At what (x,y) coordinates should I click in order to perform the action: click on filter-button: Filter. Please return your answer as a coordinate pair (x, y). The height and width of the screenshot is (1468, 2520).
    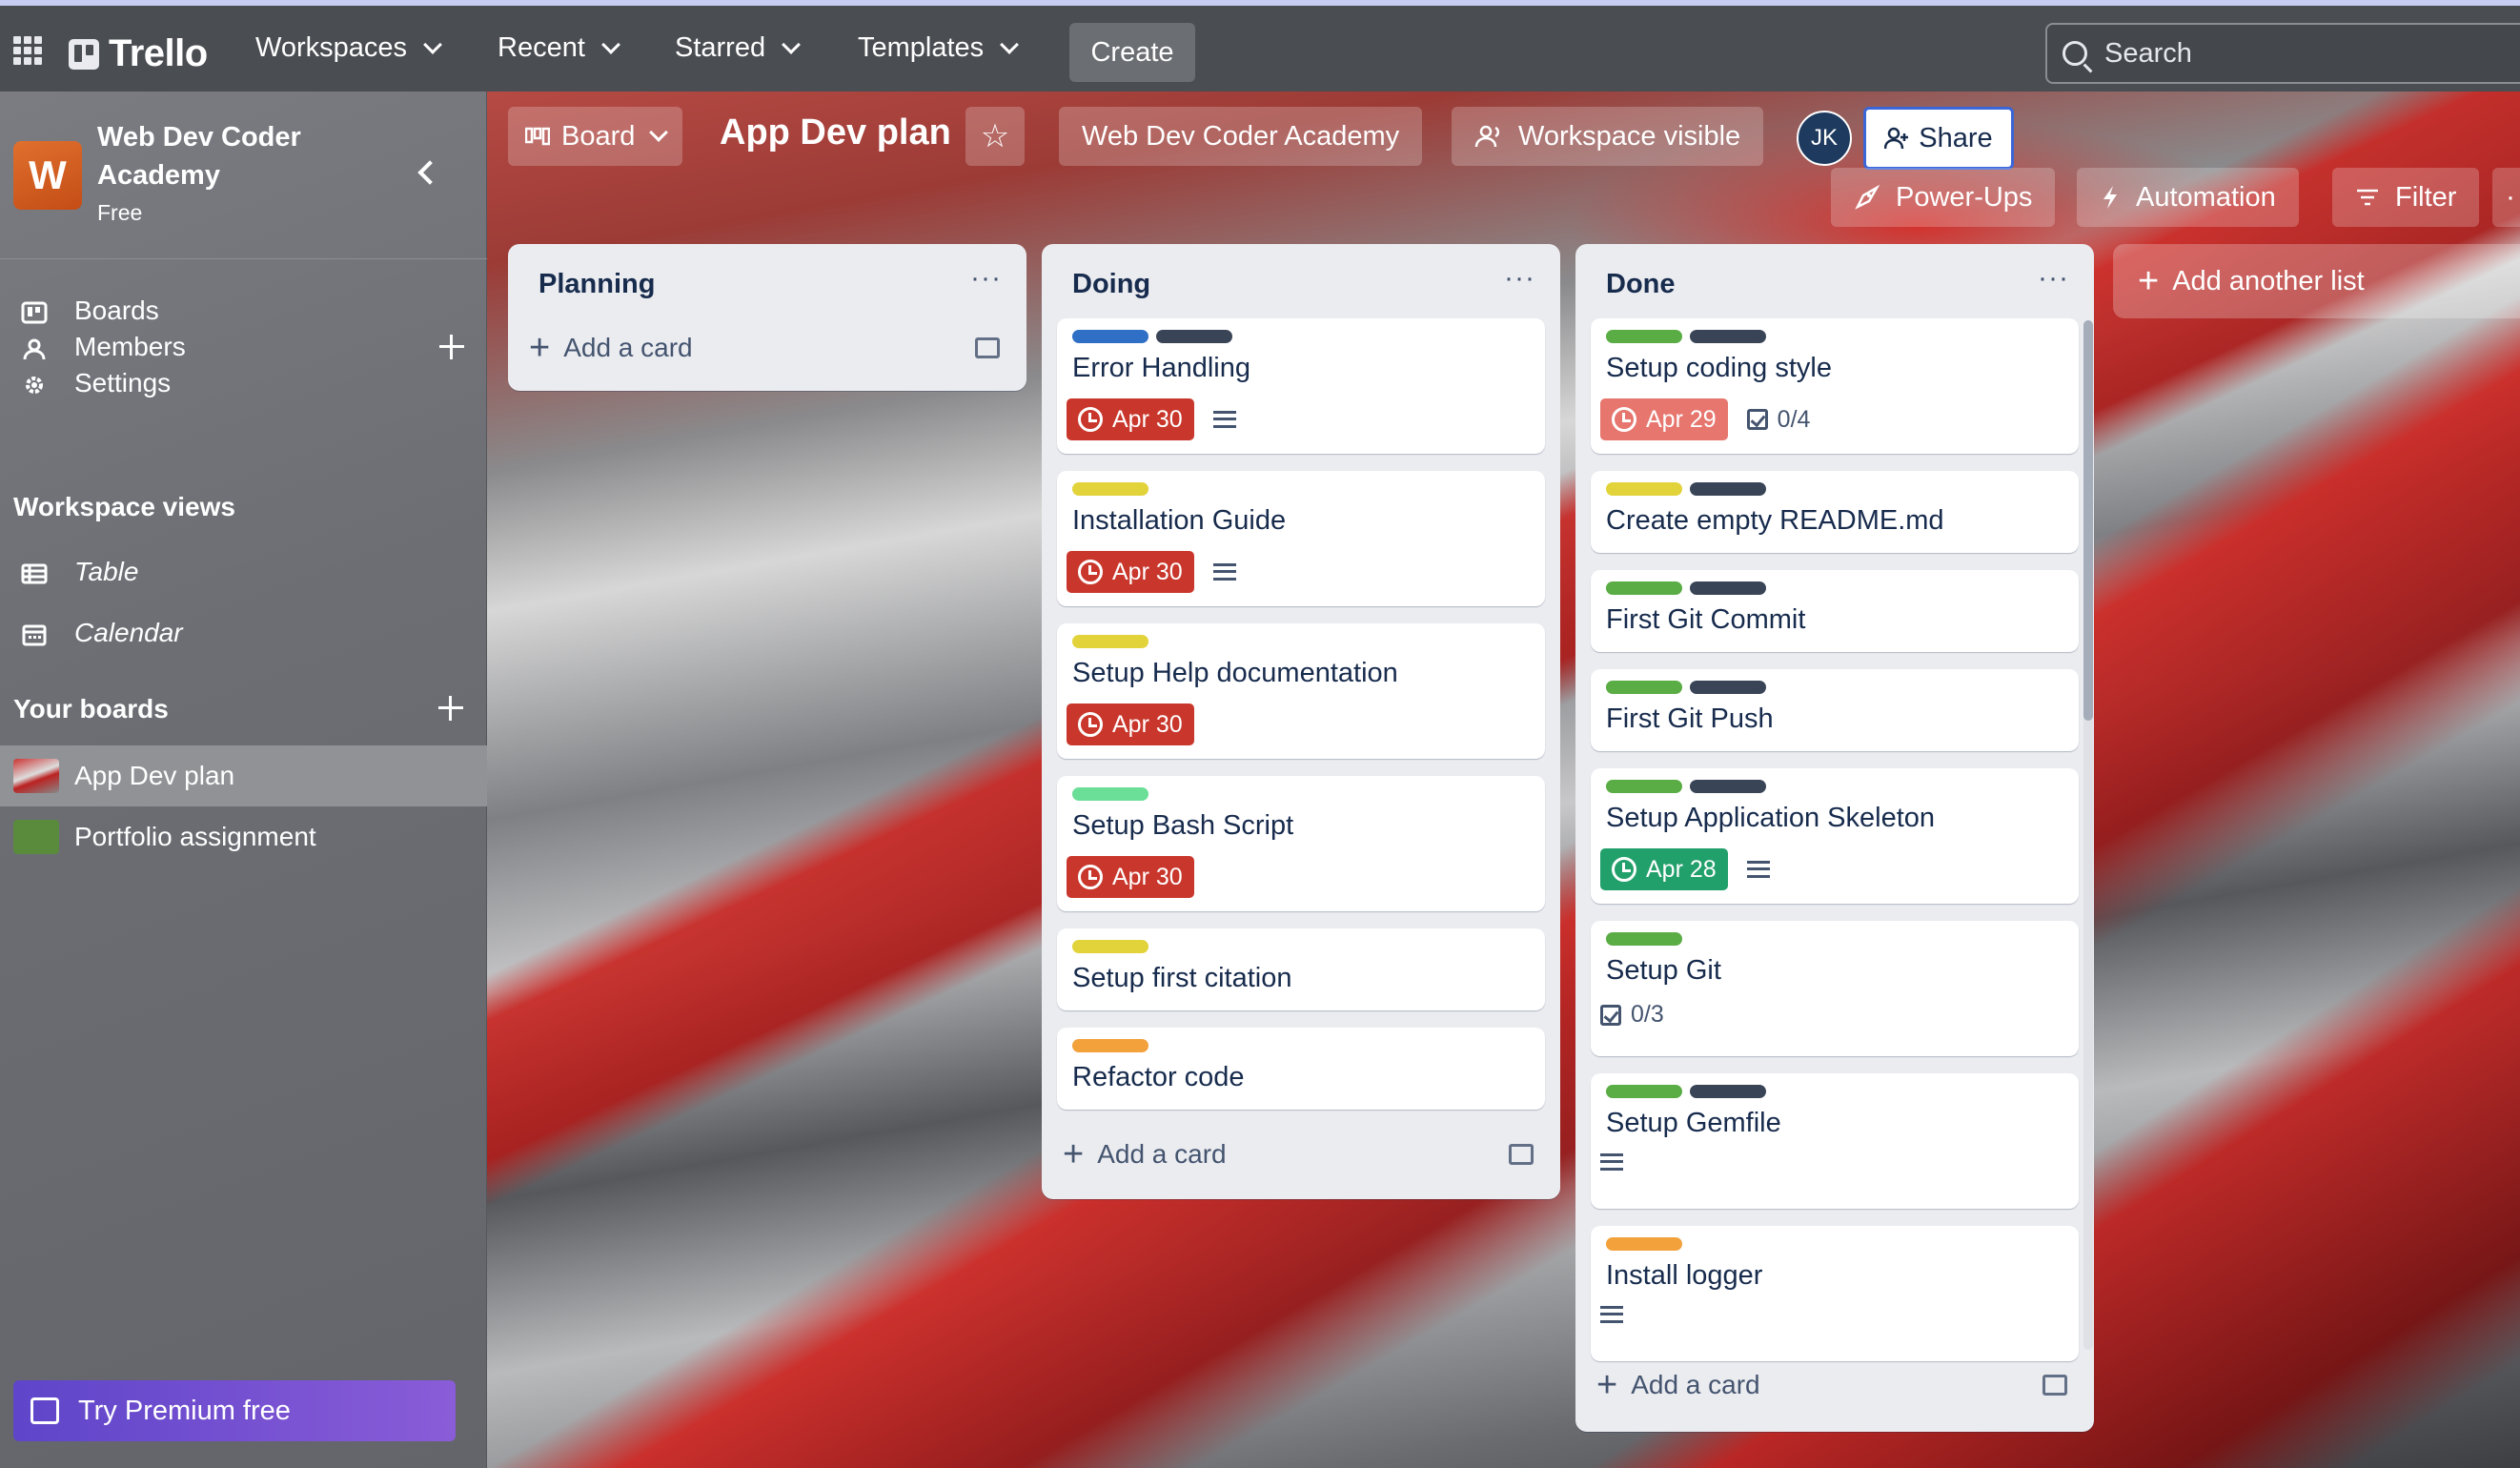
    Looking at the image, I should click on (2406, 197).